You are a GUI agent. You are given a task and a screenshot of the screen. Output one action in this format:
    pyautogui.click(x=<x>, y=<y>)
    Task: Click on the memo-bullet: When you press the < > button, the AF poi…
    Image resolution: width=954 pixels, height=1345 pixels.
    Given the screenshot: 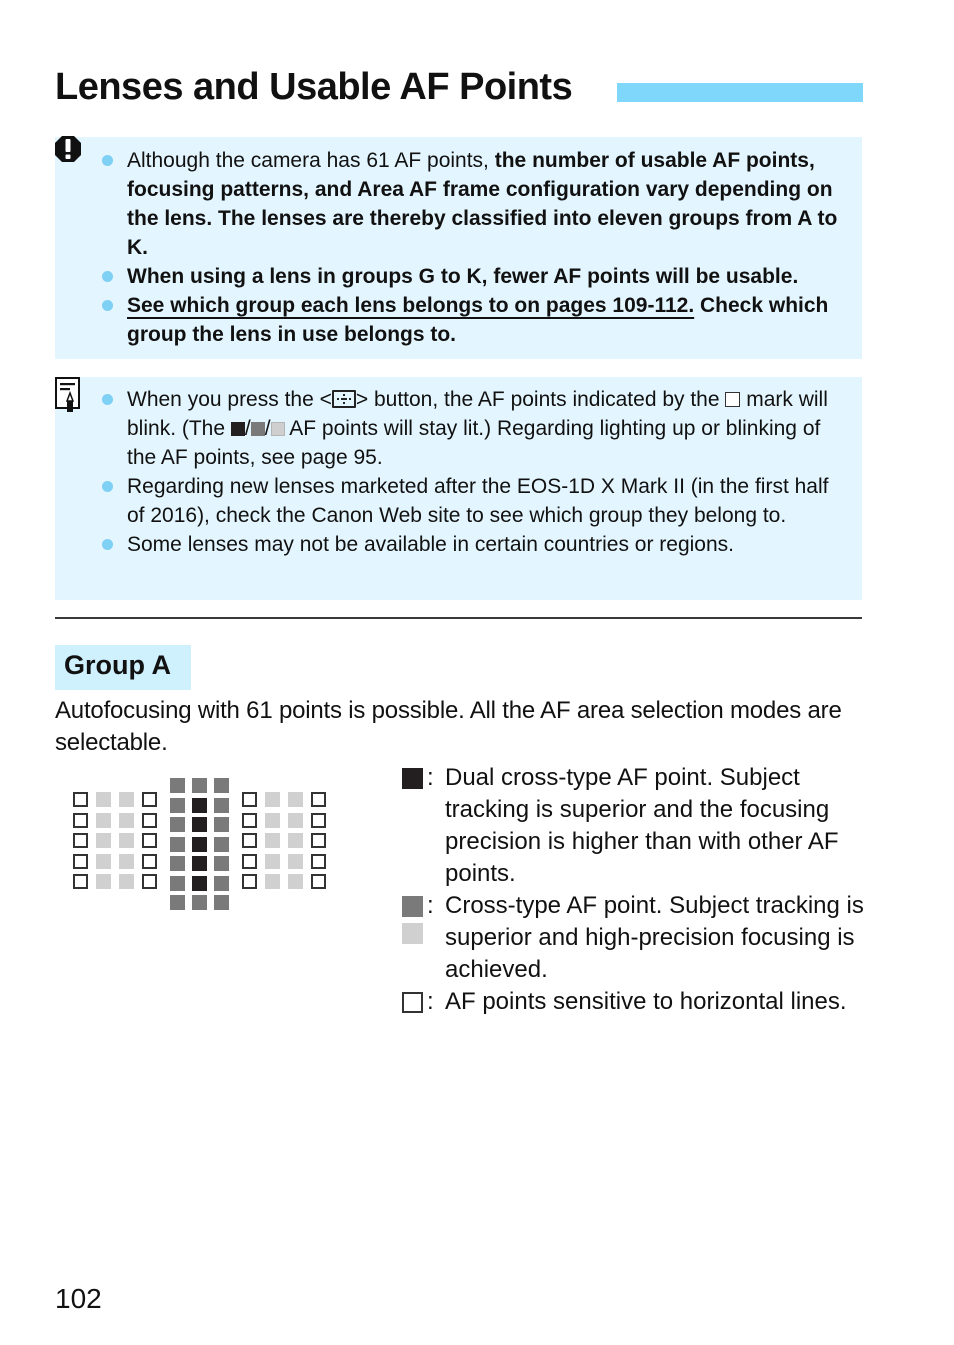 What is the action you would take?
    pyautogui.click(x=458, y=428)
    